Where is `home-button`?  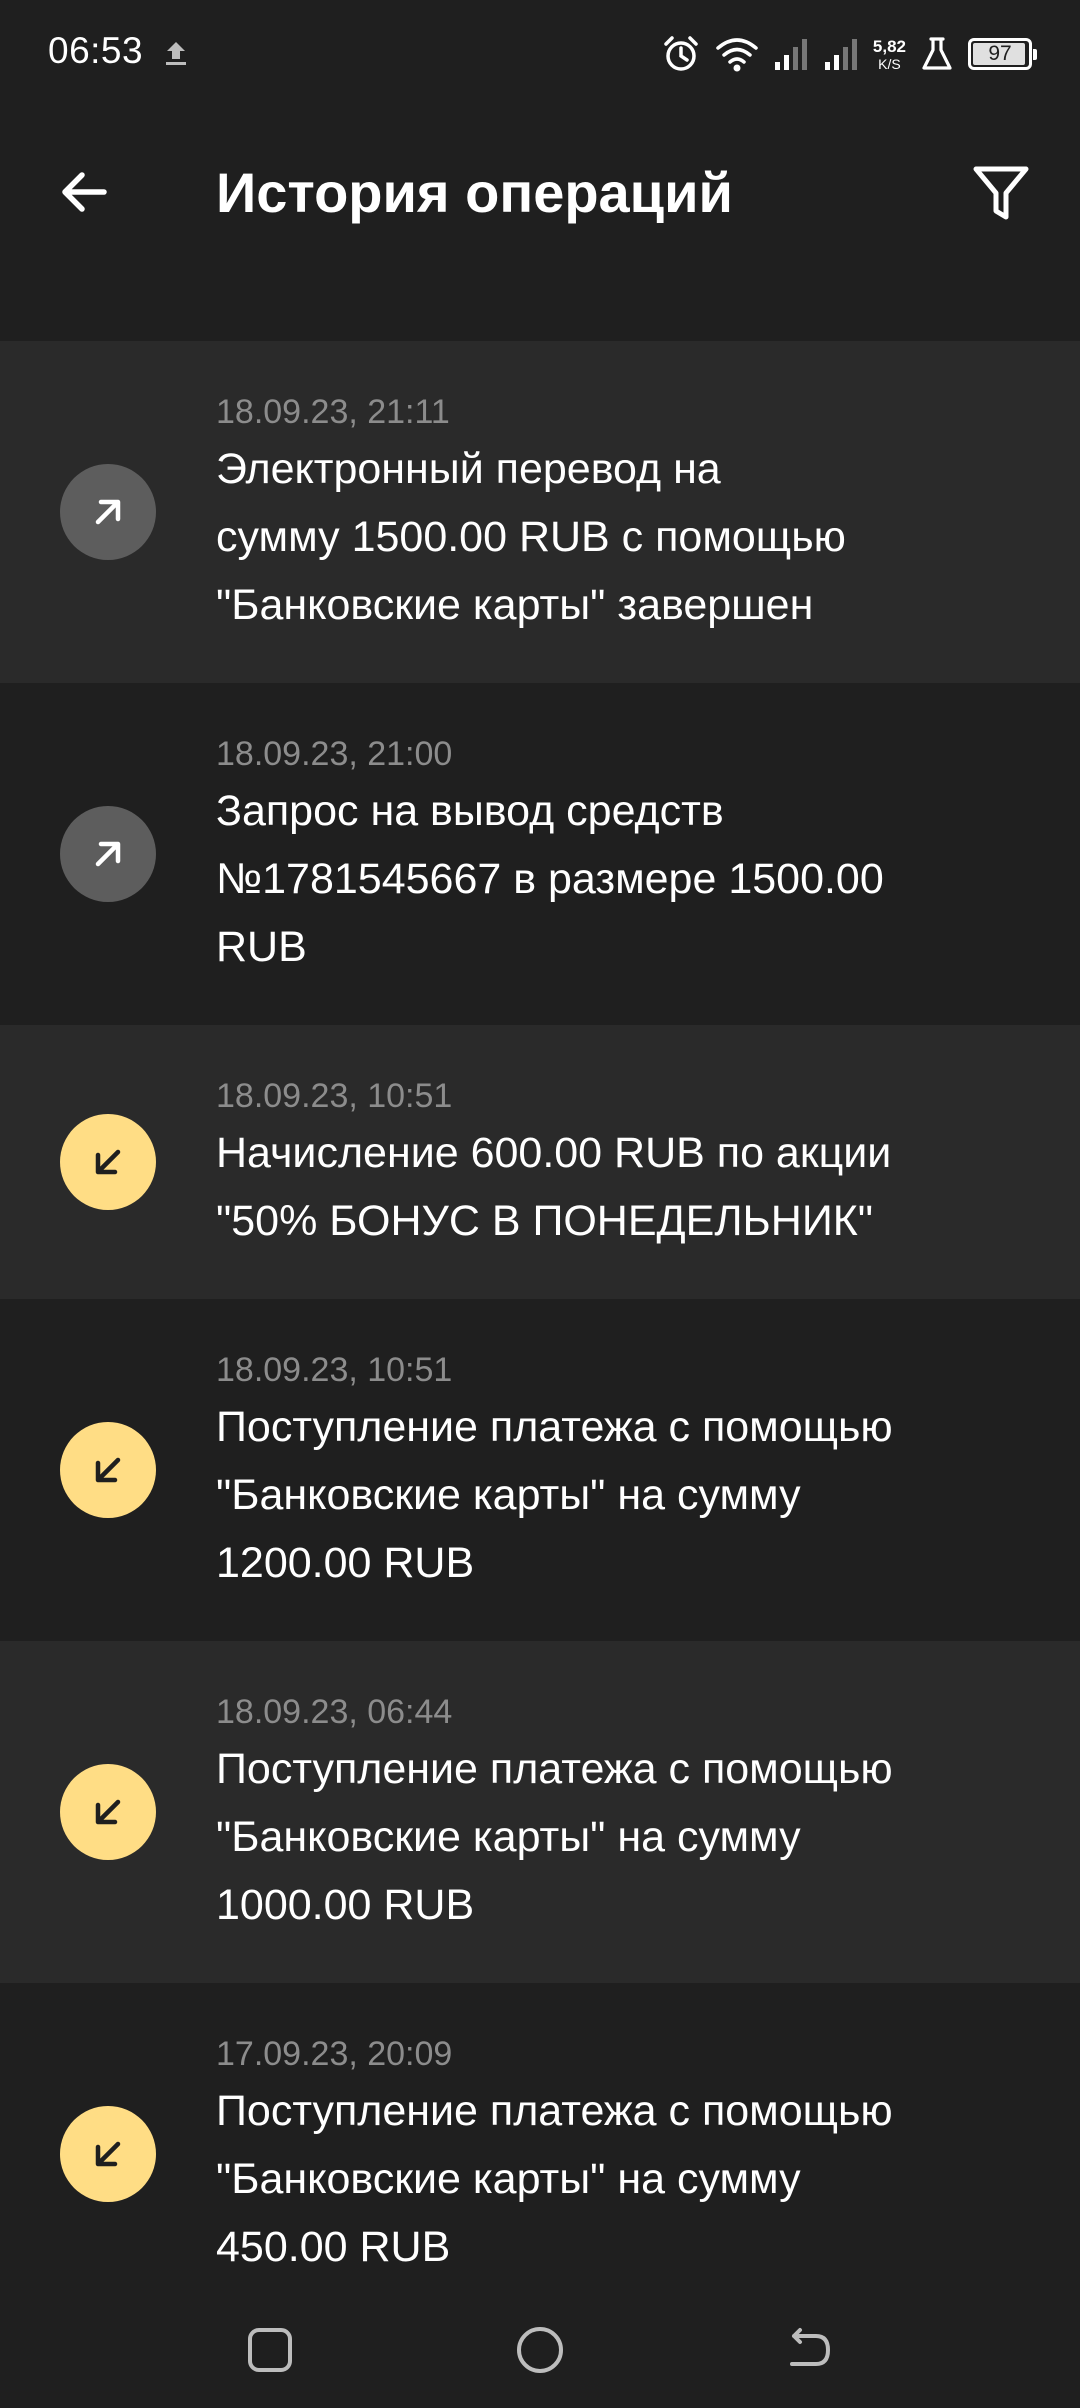
home-button is located at coordinates (540, 2350).